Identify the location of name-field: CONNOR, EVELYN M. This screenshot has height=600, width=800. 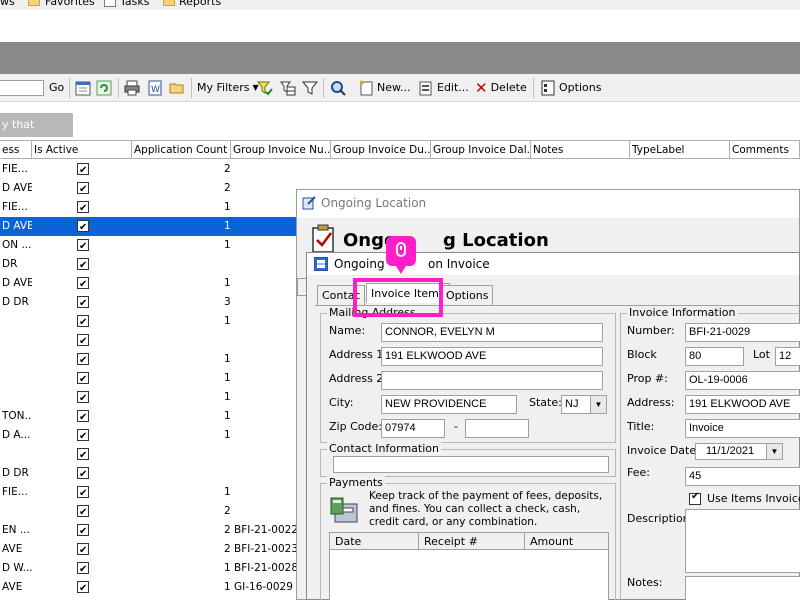
(492, 332).